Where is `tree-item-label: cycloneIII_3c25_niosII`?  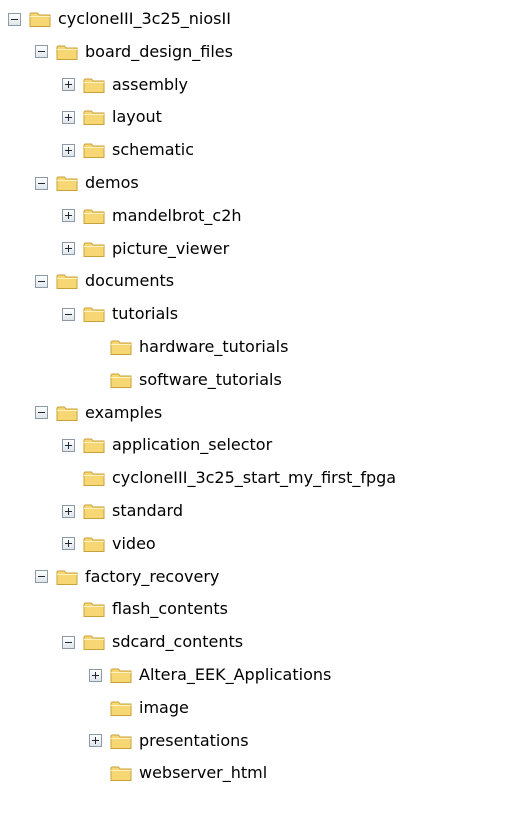
tree-item-label: cycloneIII_3c25_niosII is located at coordinates (144, 18).